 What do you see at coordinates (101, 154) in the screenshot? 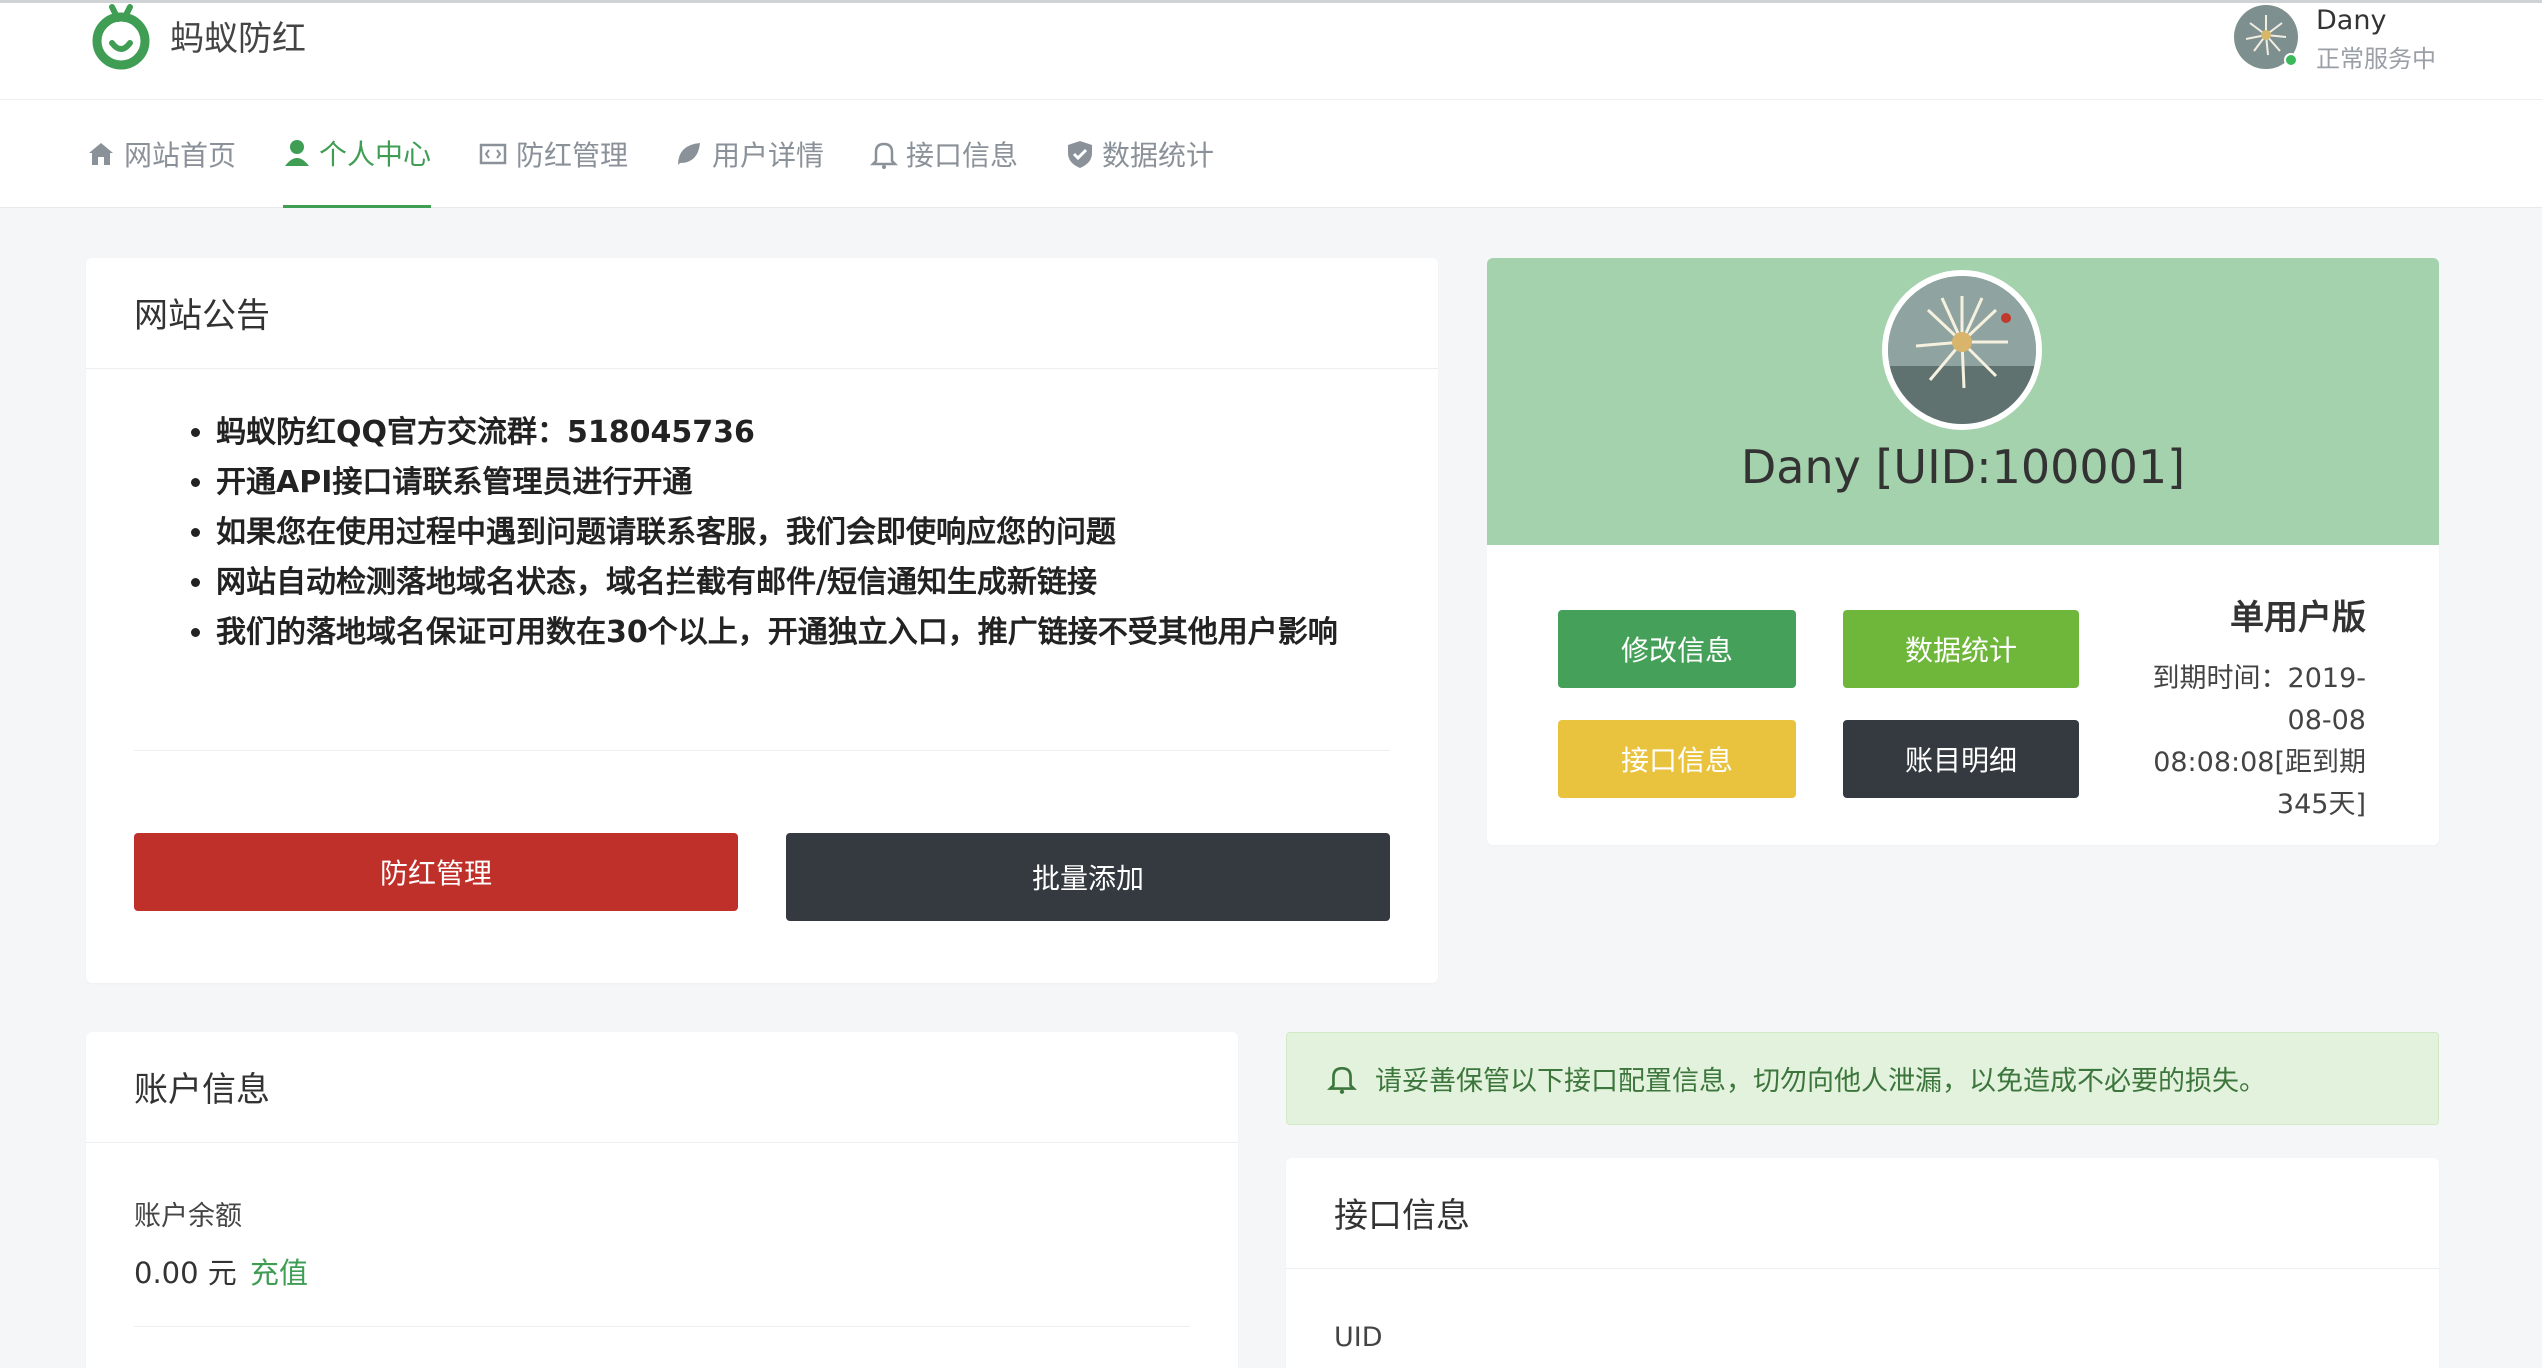
I see `home-icon` at bounding box center [101, 154].